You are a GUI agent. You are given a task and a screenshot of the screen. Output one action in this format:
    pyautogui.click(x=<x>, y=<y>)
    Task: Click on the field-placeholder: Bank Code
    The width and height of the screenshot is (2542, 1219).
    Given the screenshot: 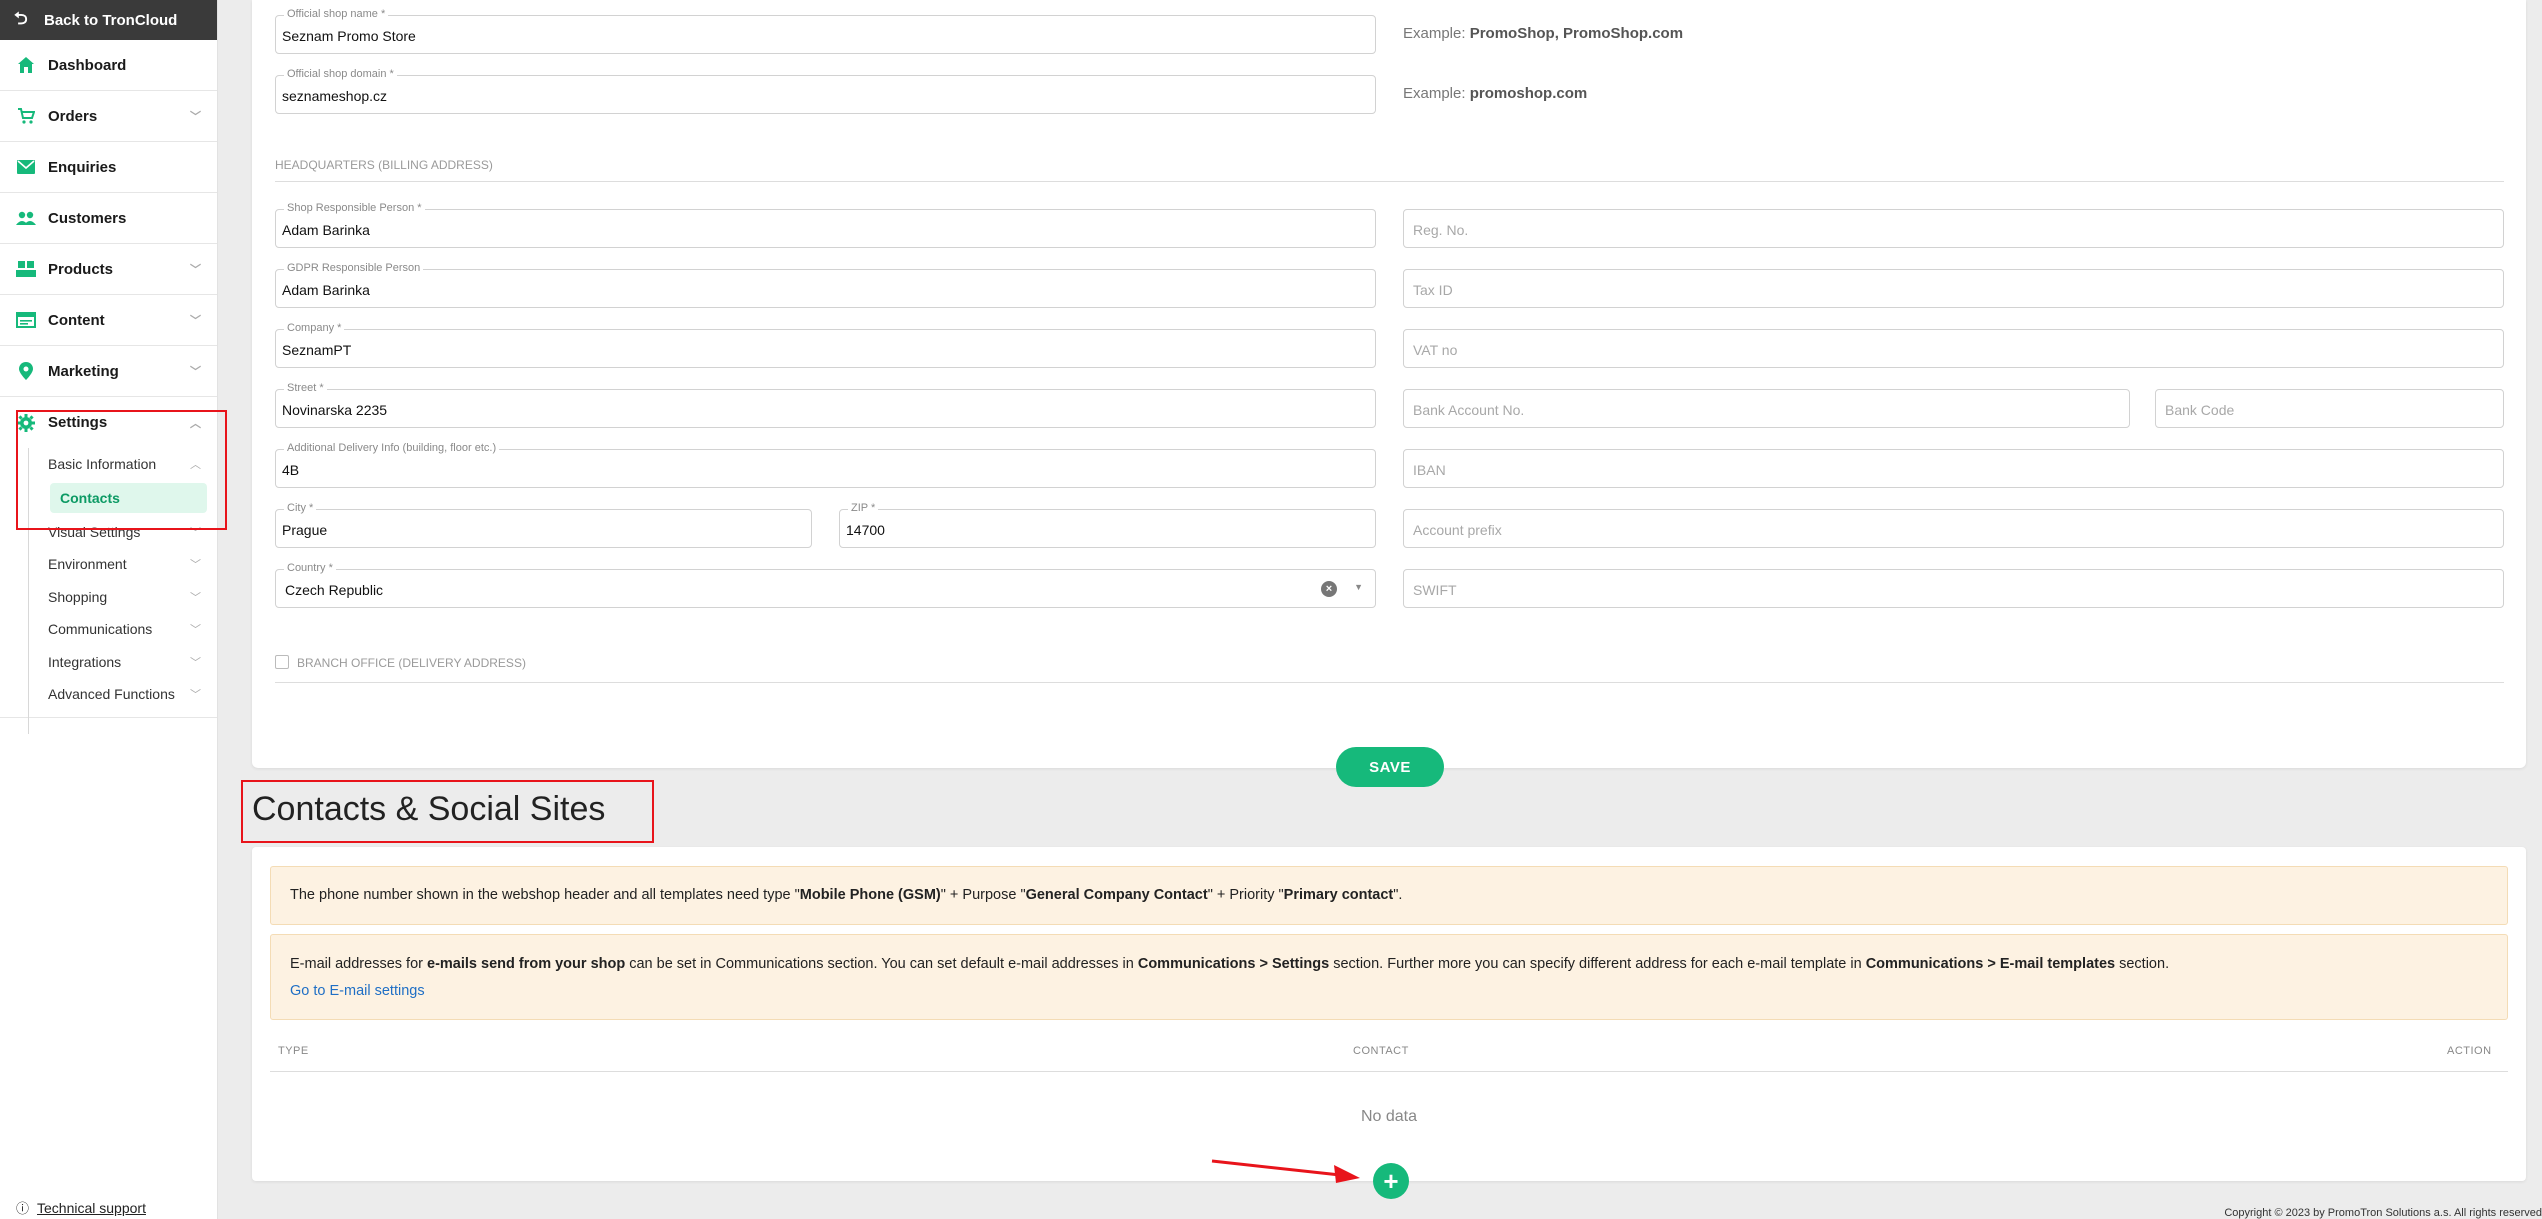 What is the action you would take?
    pyautogui.click(x=2200, y=410)
    